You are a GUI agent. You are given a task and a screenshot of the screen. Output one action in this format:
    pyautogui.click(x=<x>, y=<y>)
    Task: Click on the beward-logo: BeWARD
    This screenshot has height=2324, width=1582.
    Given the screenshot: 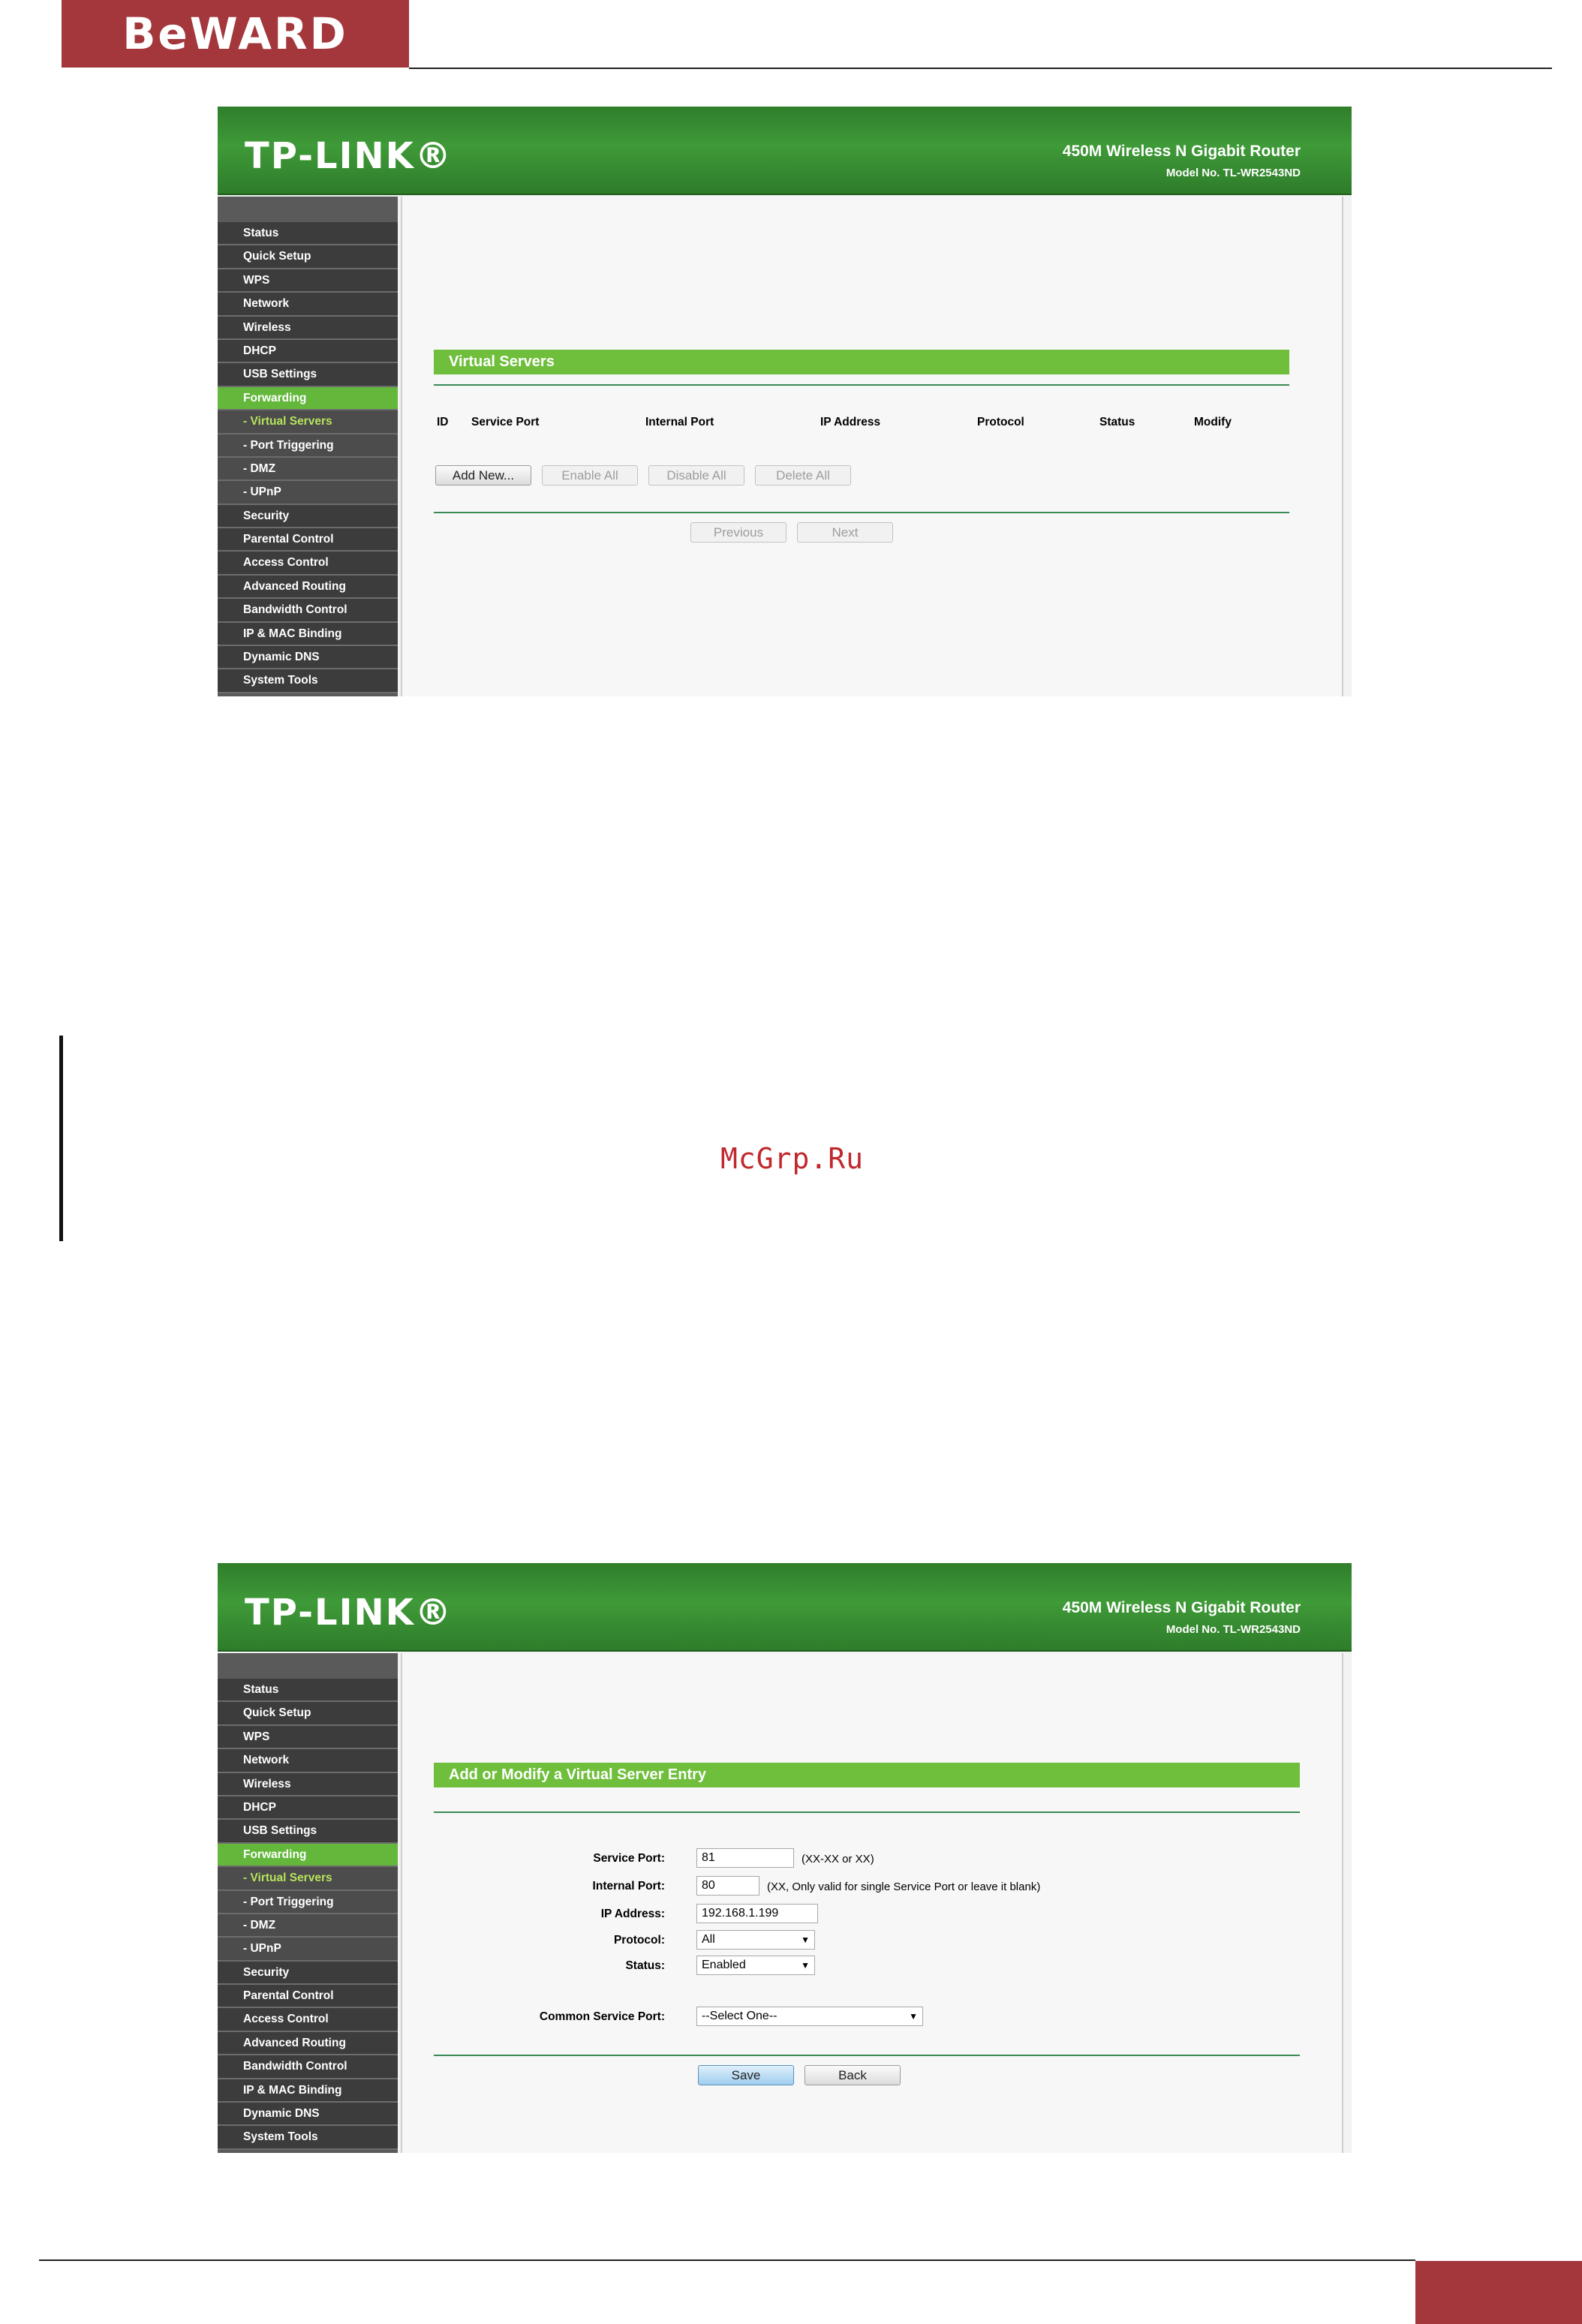 What is the action you would take?
    pyautogui.click(x=236, y=34)
    